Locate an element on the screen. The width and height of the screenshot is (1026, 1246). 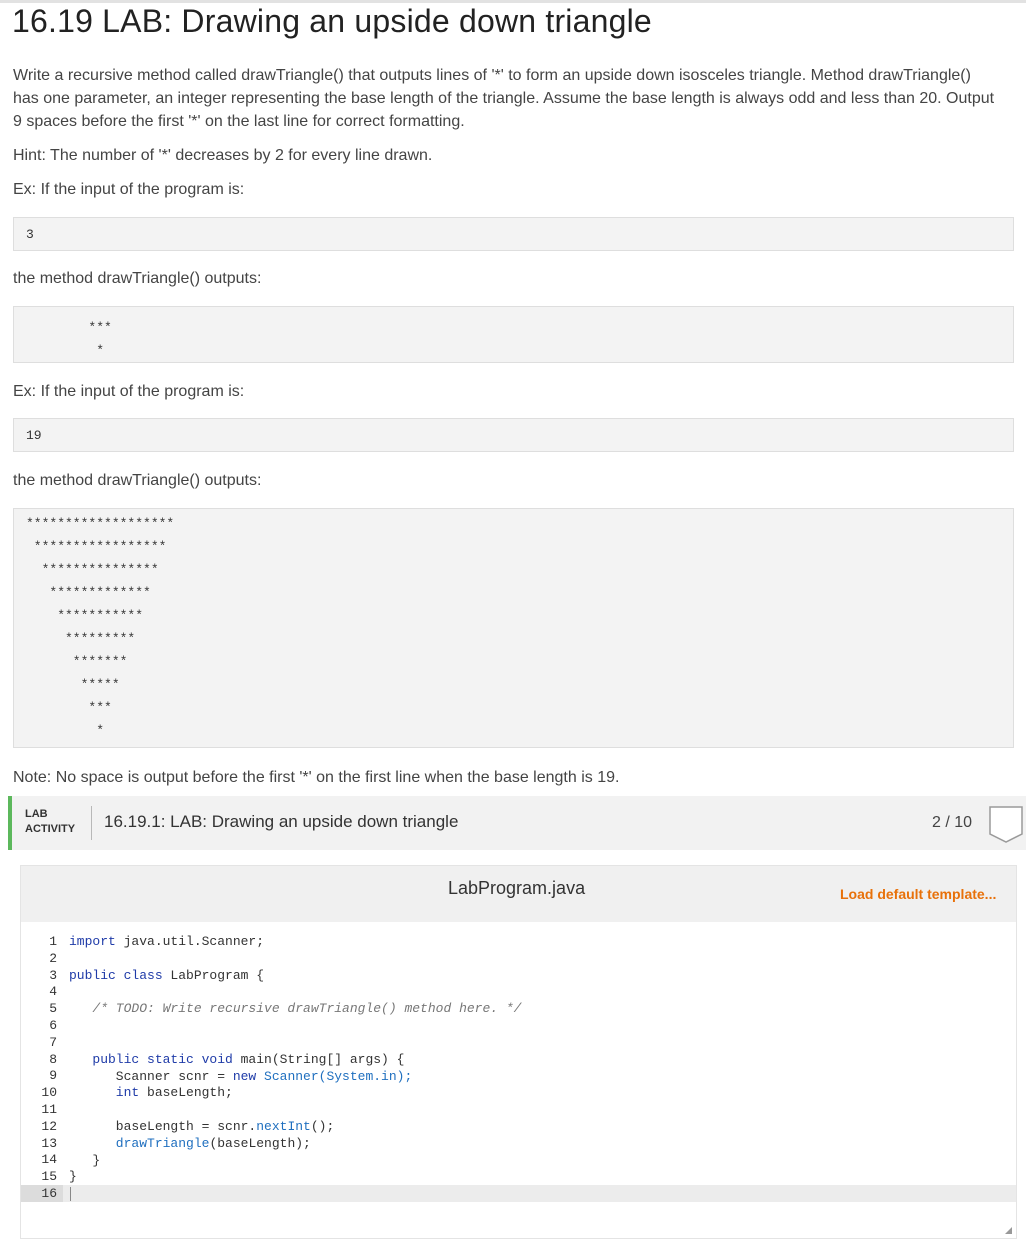
line-number: 10 is located at coordinates (49, 1092).